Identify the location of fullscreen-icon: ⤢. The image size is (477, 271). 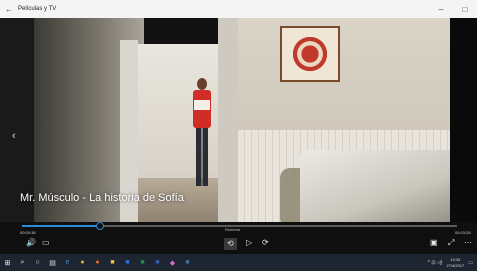
(451, 243).